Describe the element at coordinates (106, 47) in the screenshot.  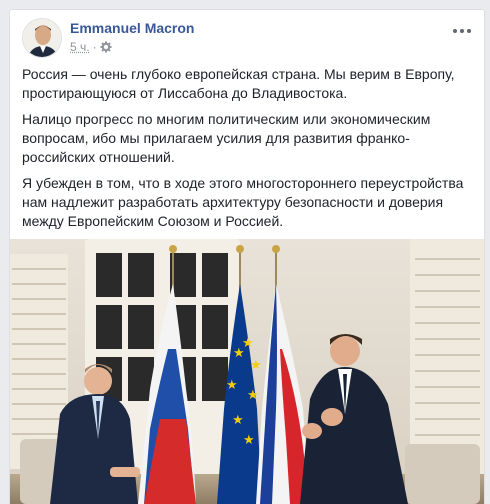
I see `gear-icon` at that location.